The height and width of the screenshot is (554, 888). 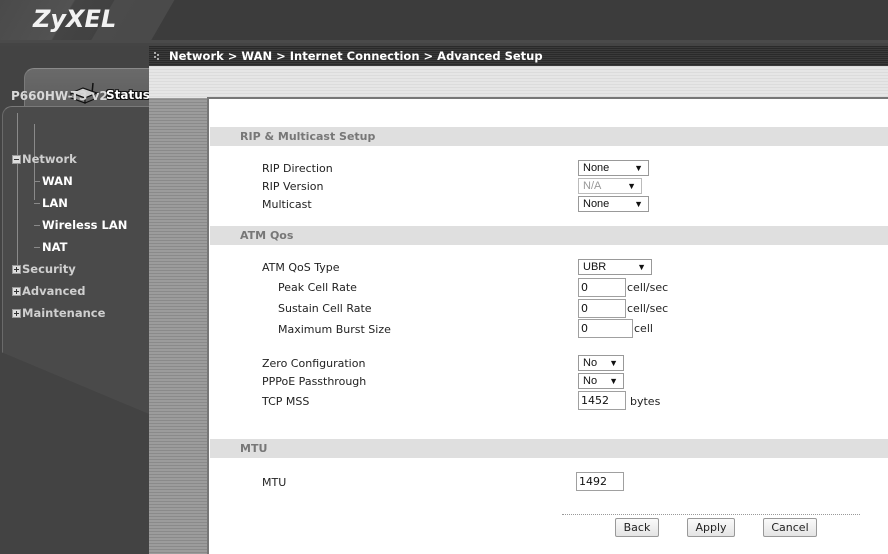 I want to click on nav-nat: NAT, so click(x=50, y=247).